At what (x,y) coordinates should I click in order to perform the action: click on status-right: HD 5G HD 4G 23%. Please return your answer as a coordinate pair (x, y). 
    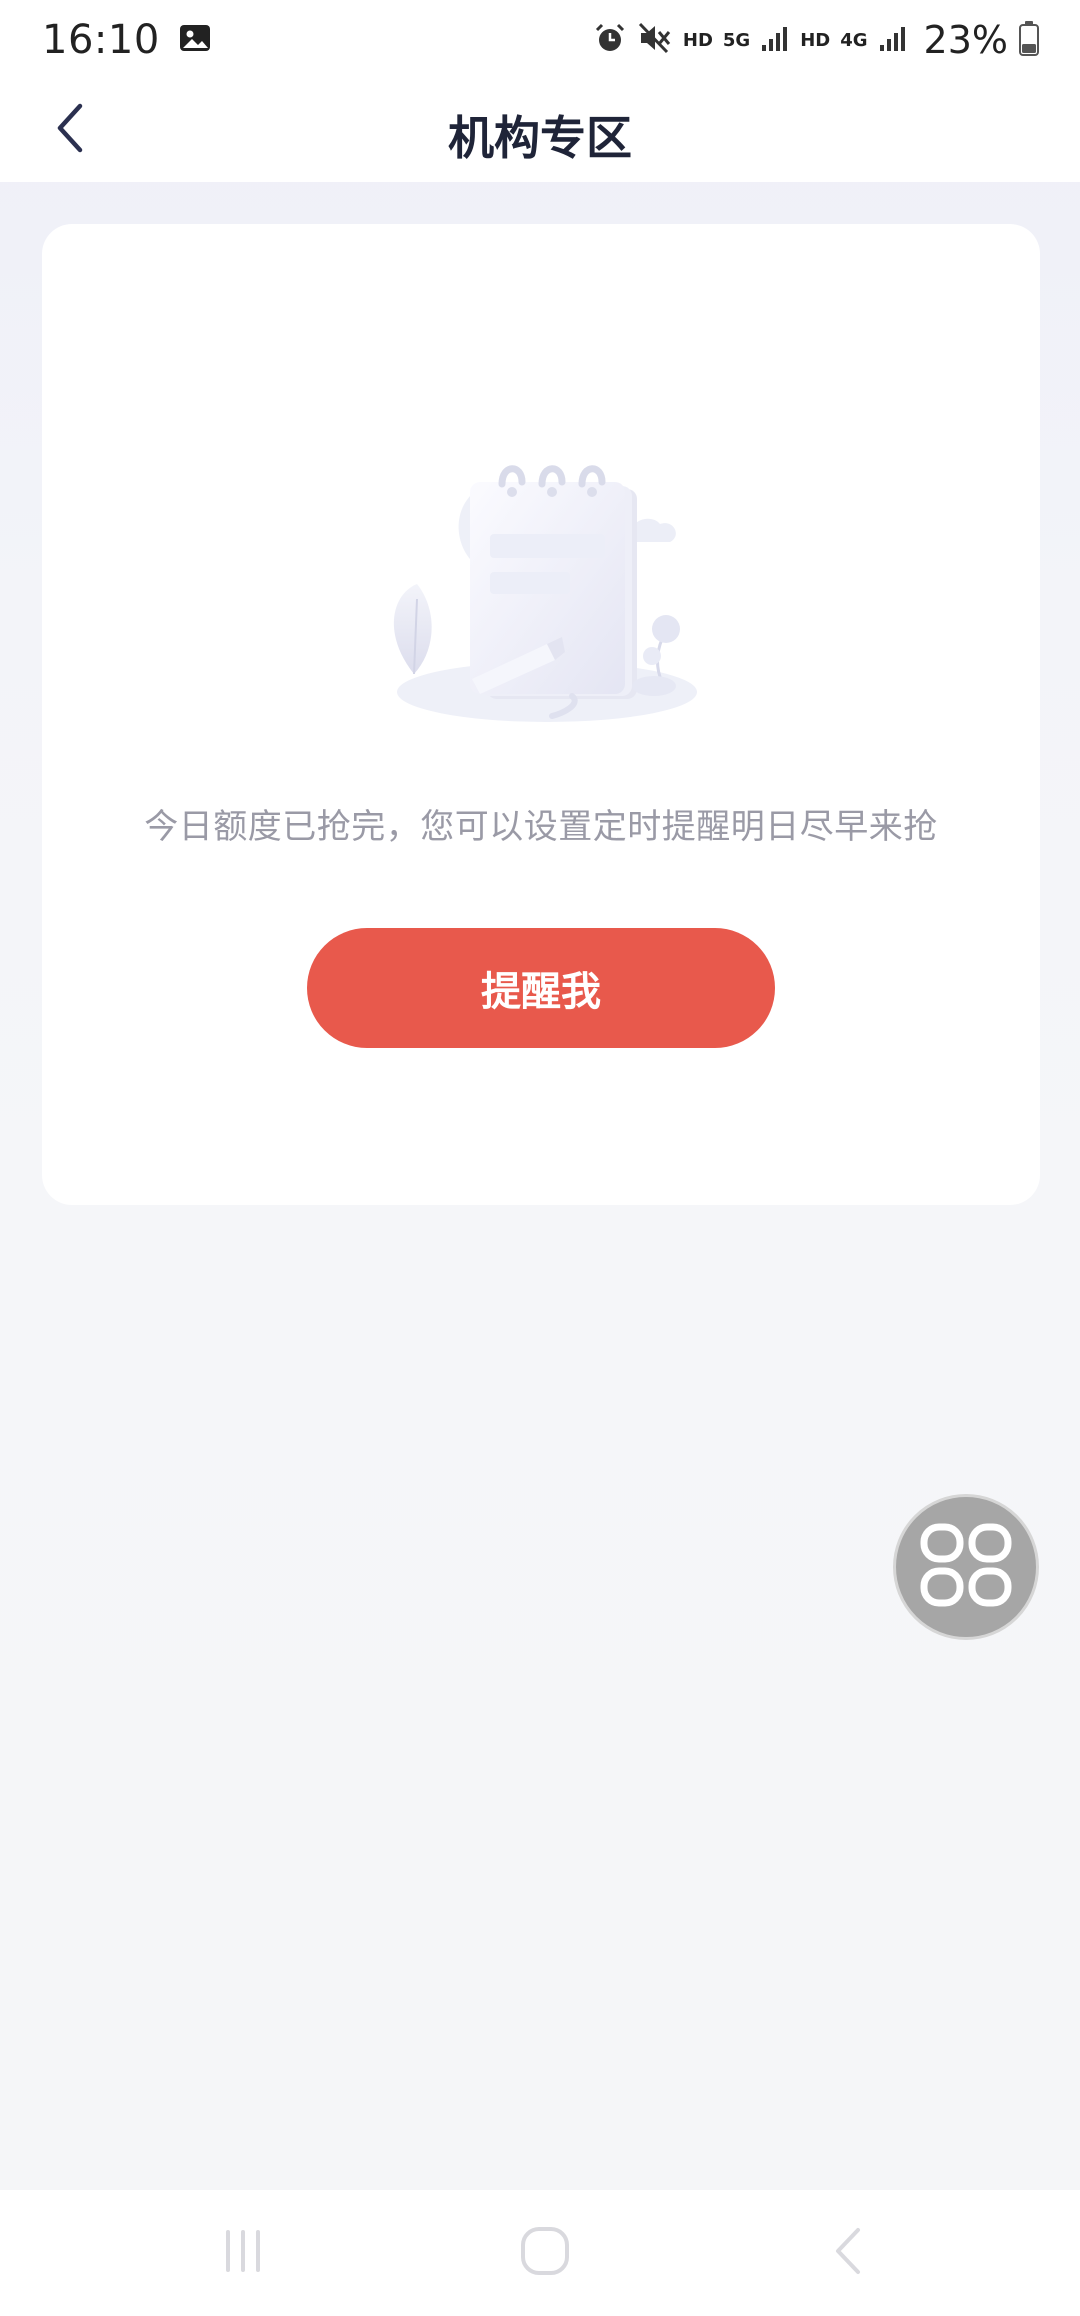
    Looking at the image, I should click on (816, 40).